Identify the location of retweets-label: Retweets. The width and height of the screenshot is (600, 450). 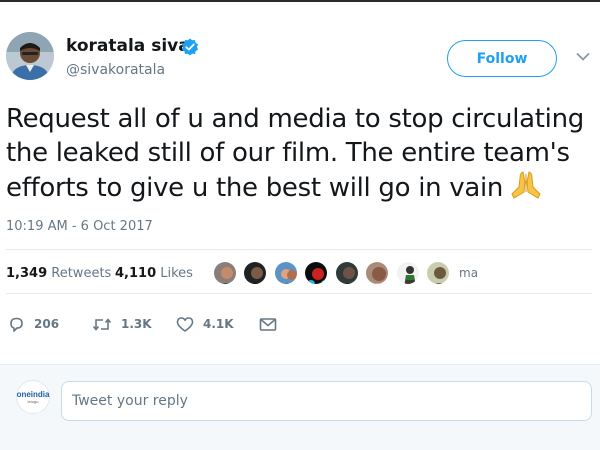
(81, 273).